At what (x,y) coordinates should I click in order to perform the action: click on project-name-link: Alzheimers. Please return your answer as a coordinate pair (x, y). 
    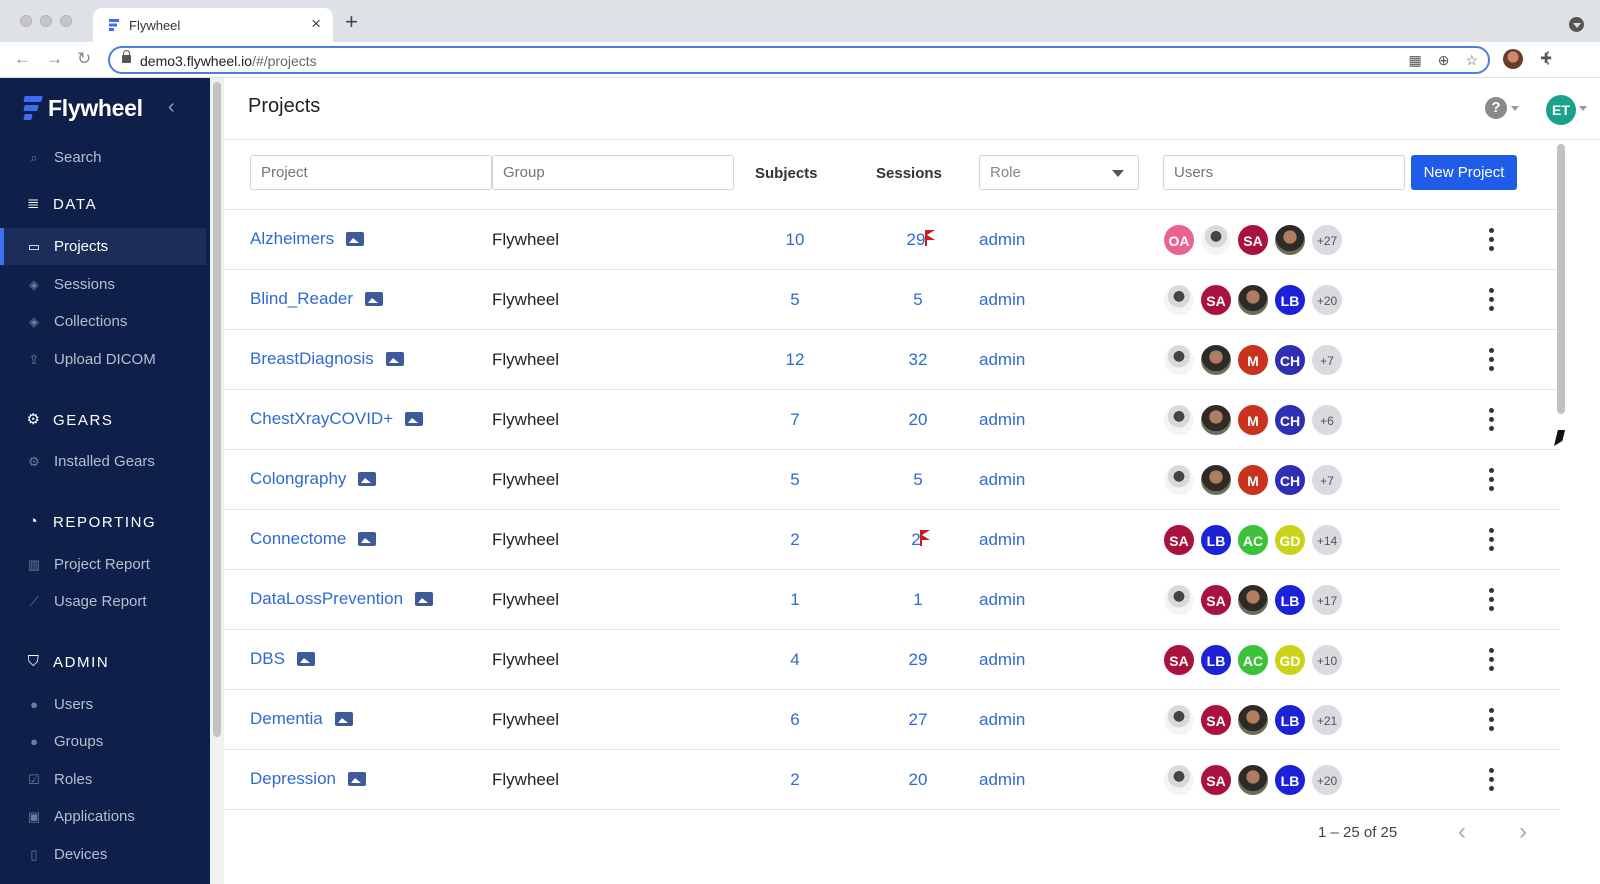
    Looking at the image, I should click on (307, 239).